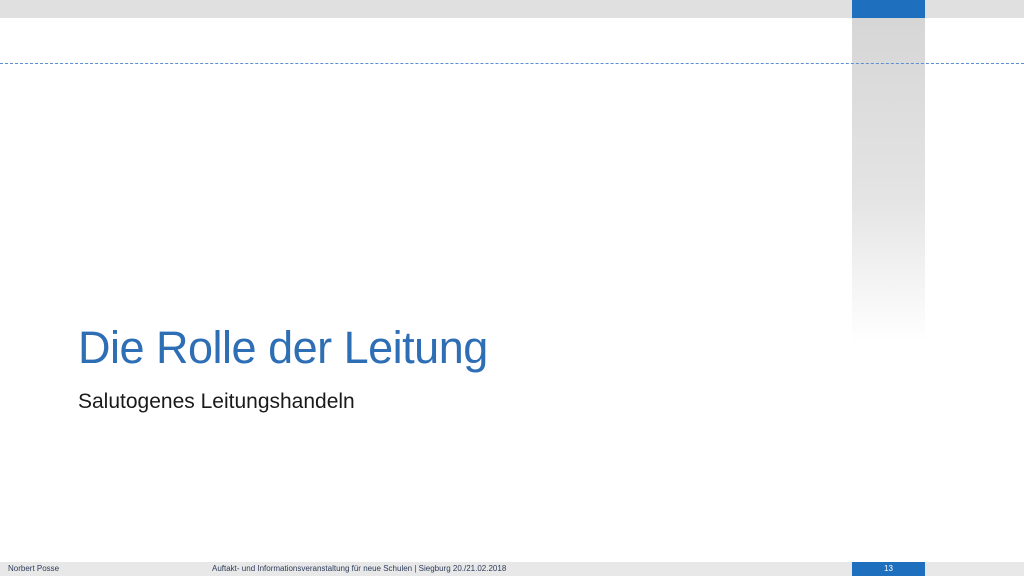 This screenshot has width=1024, height=576. I want to click on header-divider, so click(512, 63).